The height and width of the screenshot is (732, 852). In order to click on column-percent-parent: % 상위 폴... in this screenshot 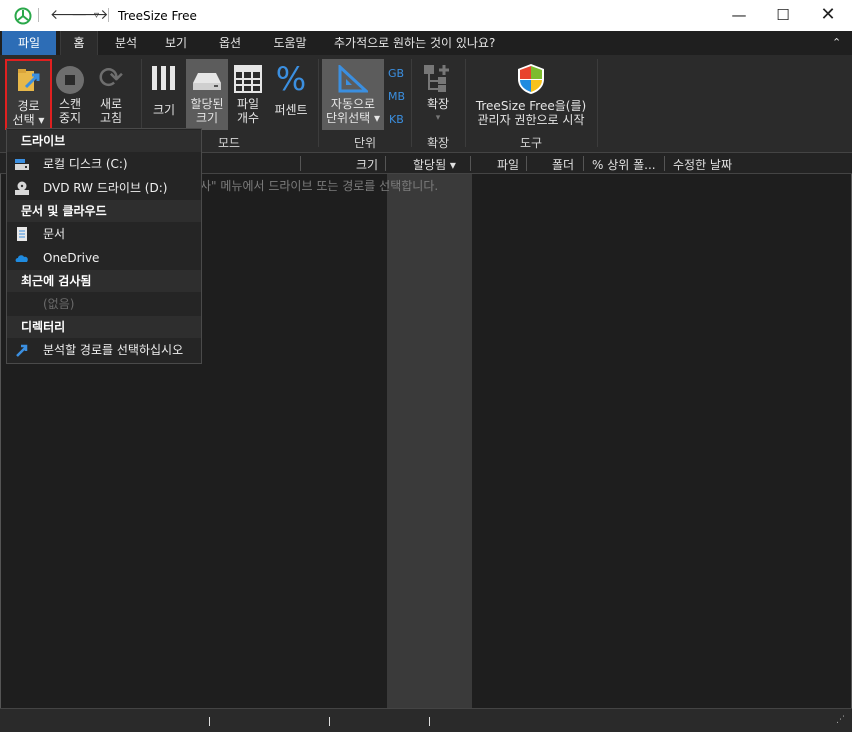, I will do `click(624, 164)`.